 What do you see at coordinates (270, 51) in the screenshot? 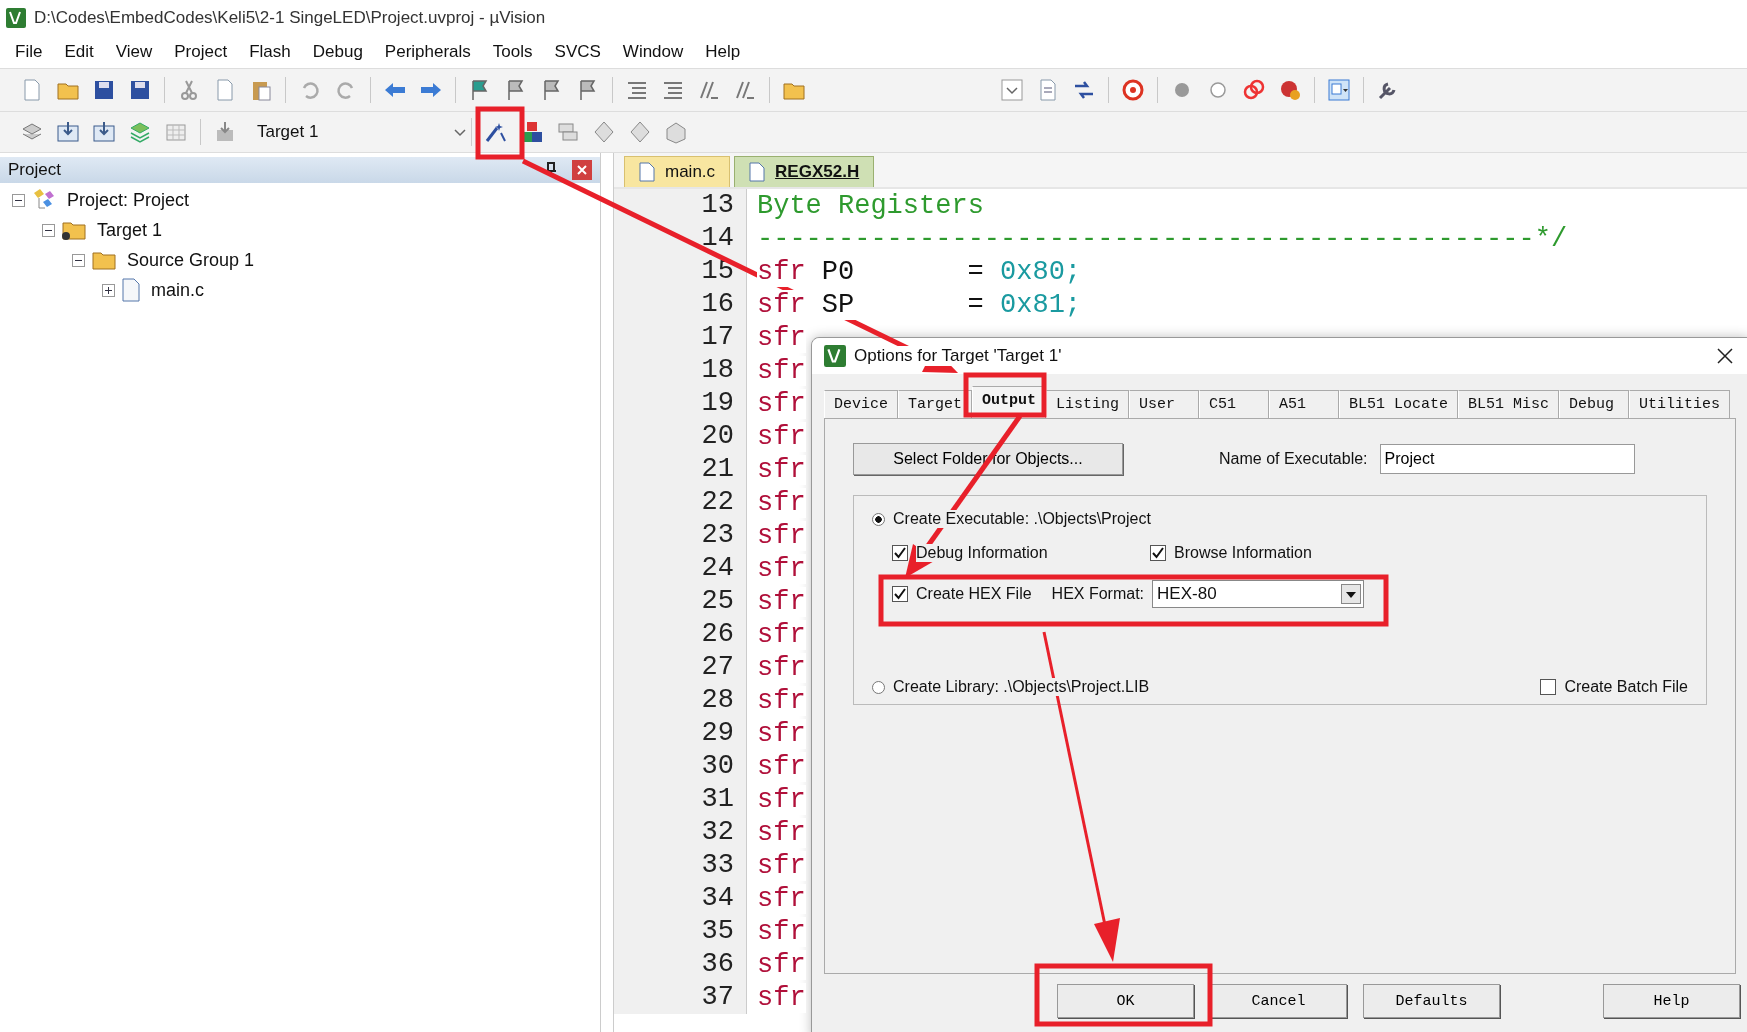
I see `menu-item: Flash` at bounding box center [270, 51].